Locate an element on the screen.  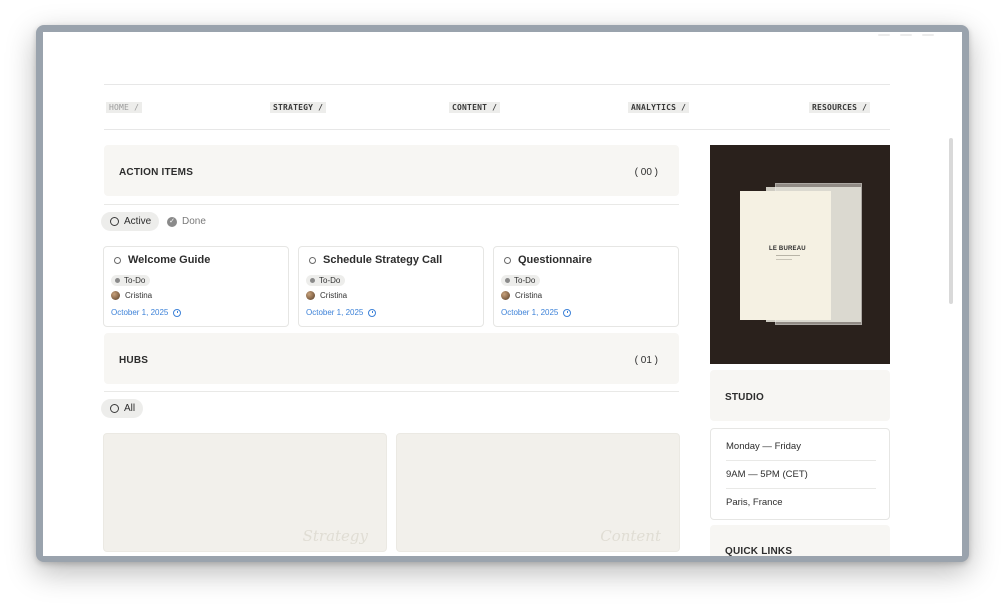
action-items-title: ACTION ITEMS is located at coordinates (156, 172).